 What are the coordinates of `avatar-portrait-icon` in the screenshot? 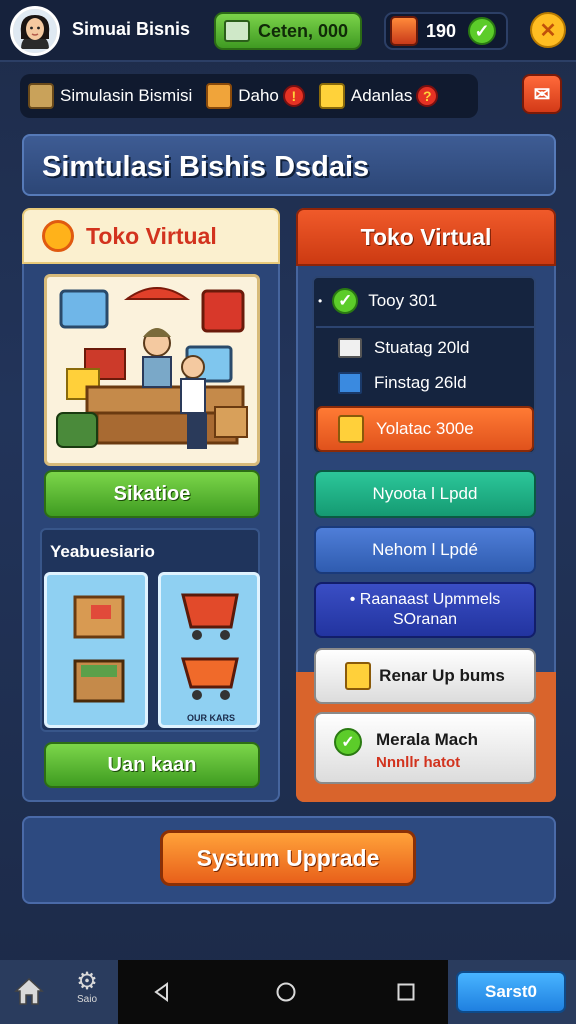 It's located at (35, 31).